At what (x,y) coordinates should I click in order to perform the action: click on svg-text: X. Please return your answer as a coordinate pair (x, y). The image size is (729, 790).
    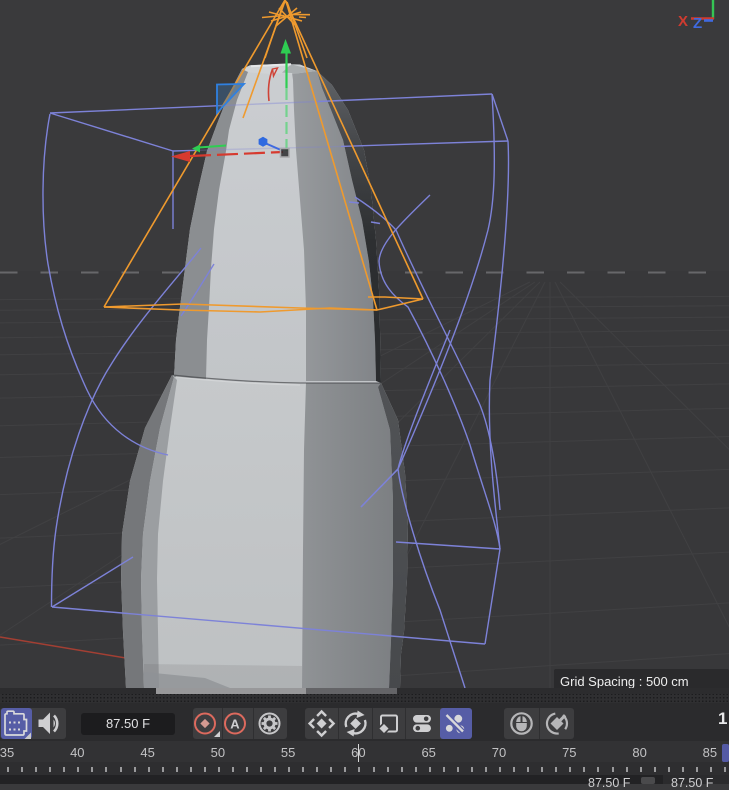
    Looking at the image, I should click on (683, 21).